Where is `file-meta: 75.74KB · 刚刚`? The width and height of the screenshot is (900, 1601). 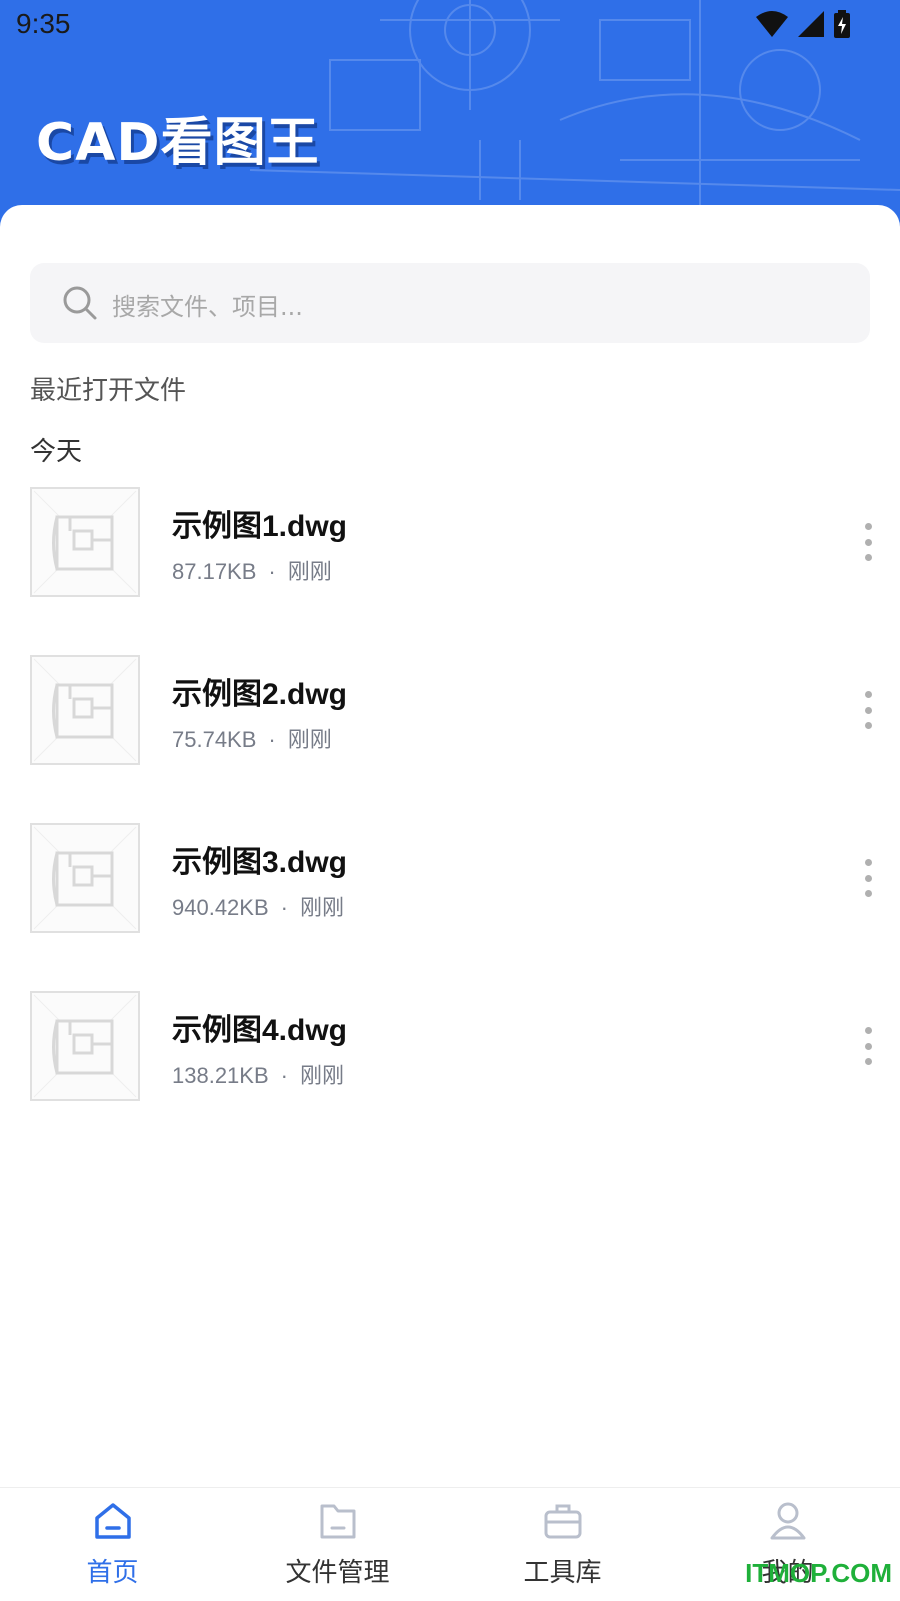 file-meta: 75.74KB · 刚刚 is located at coordinates (252, 738).